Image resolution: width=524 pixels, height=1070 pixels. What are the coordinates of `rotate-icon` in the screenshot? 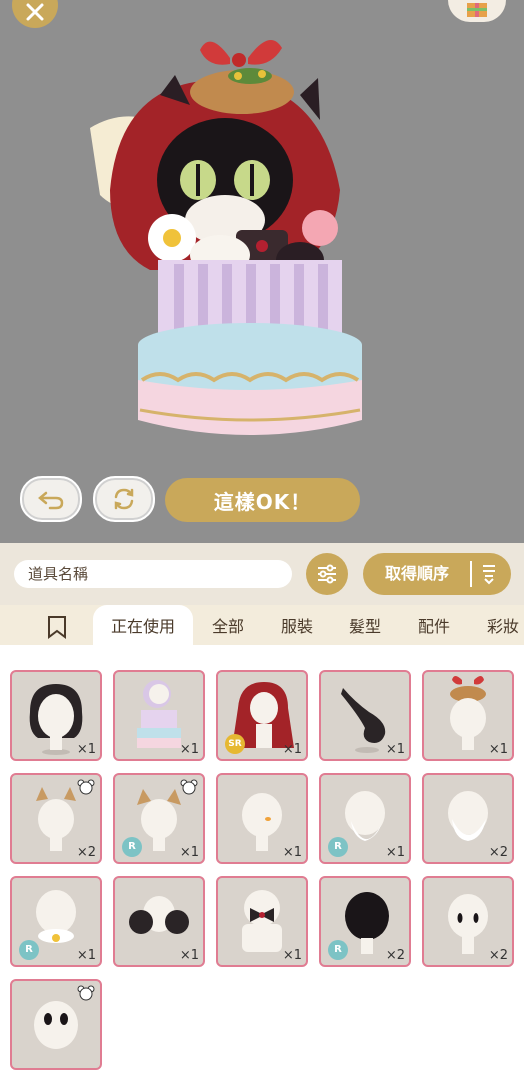 It's located at (124, 499).